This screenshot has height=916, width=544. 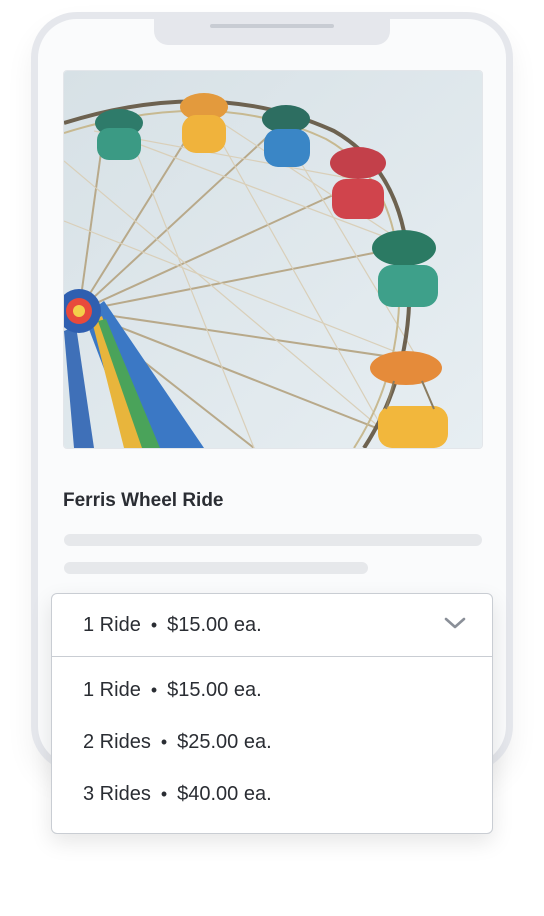 What do you see at coordinates (272, 26) in the screenshot?
I see `speaker-slot` at bounding box center [272, 26].